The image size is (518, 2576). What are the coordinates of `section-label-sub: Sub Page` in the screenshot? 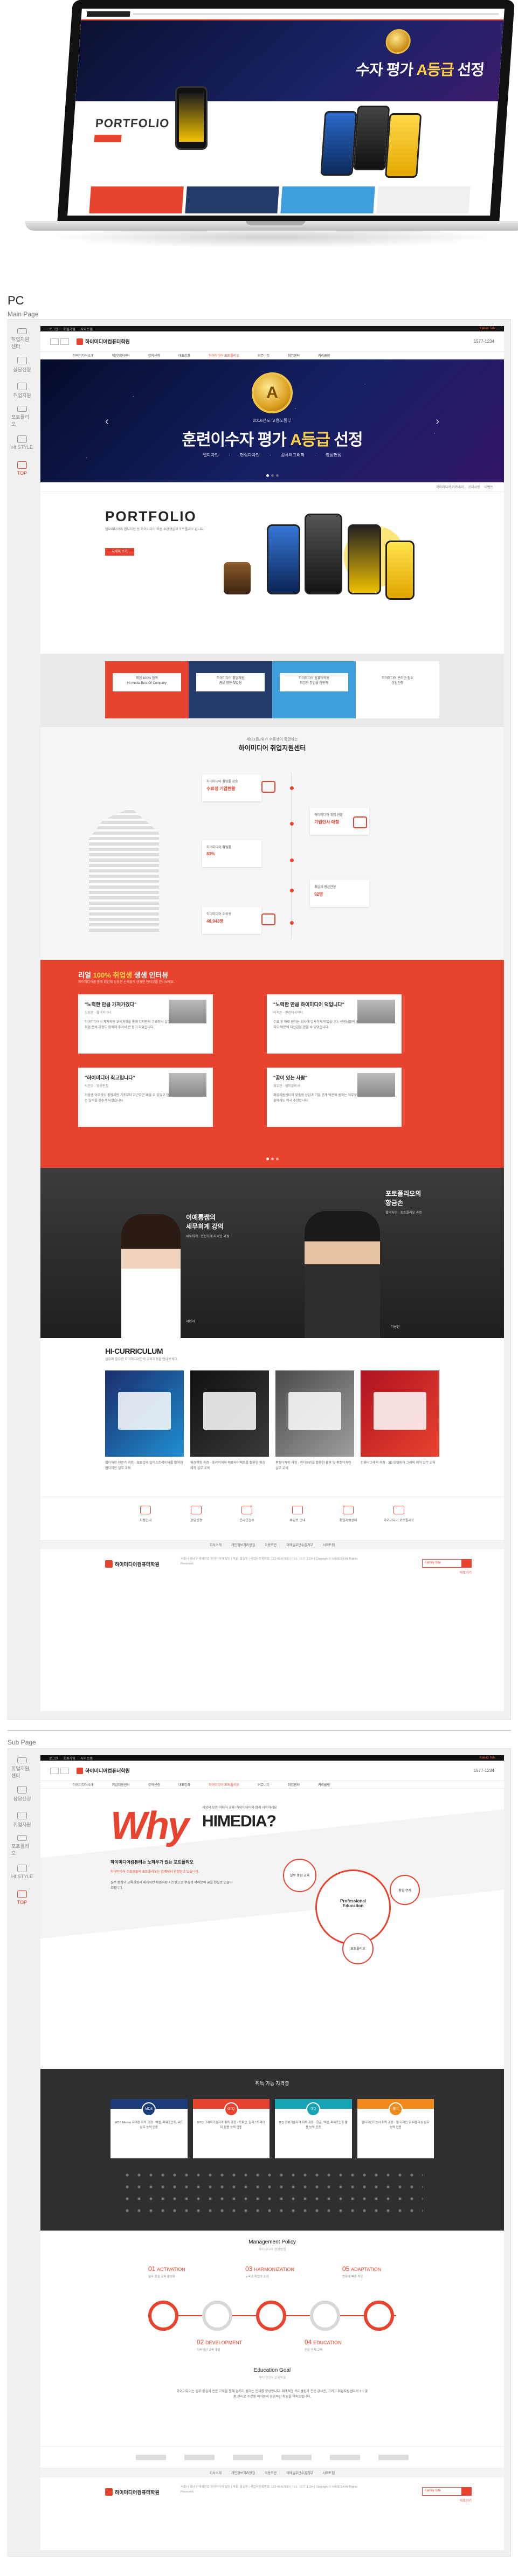 It's located at (22, 1743).